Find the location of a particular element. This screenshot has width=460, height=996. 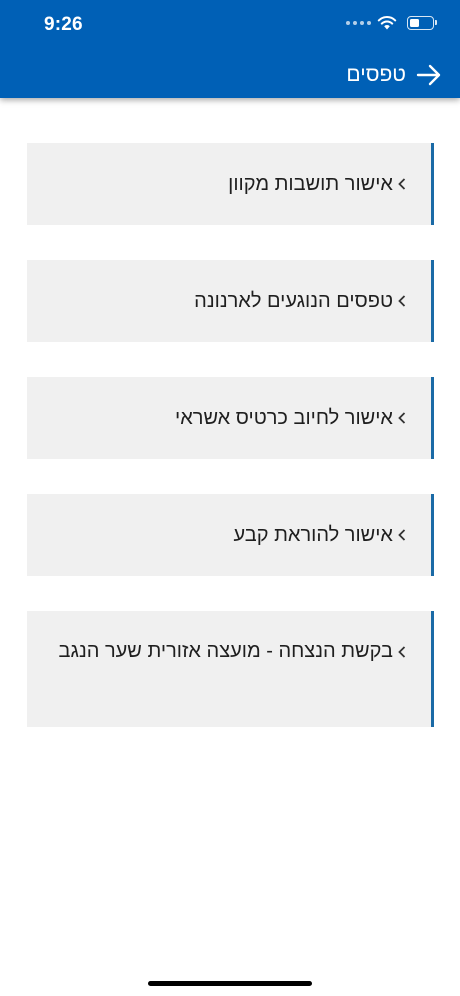

title-row: טפסים is located at coordinates (394, 75).